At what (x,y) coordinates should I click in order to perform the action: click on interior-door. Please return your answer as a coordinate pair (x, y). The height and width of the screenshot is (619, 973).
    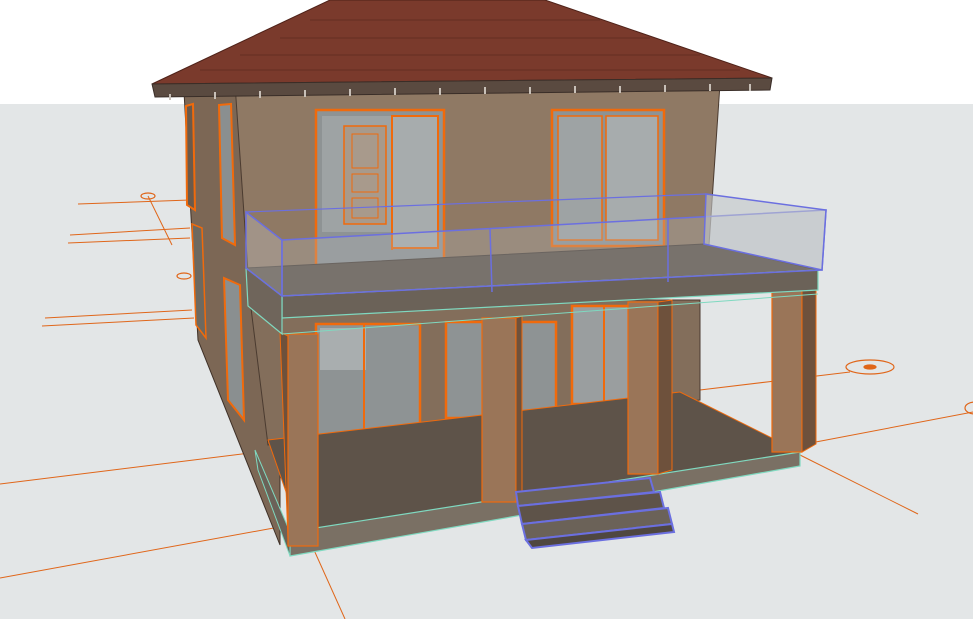
    Looking at the image, I should click on (365, 175).